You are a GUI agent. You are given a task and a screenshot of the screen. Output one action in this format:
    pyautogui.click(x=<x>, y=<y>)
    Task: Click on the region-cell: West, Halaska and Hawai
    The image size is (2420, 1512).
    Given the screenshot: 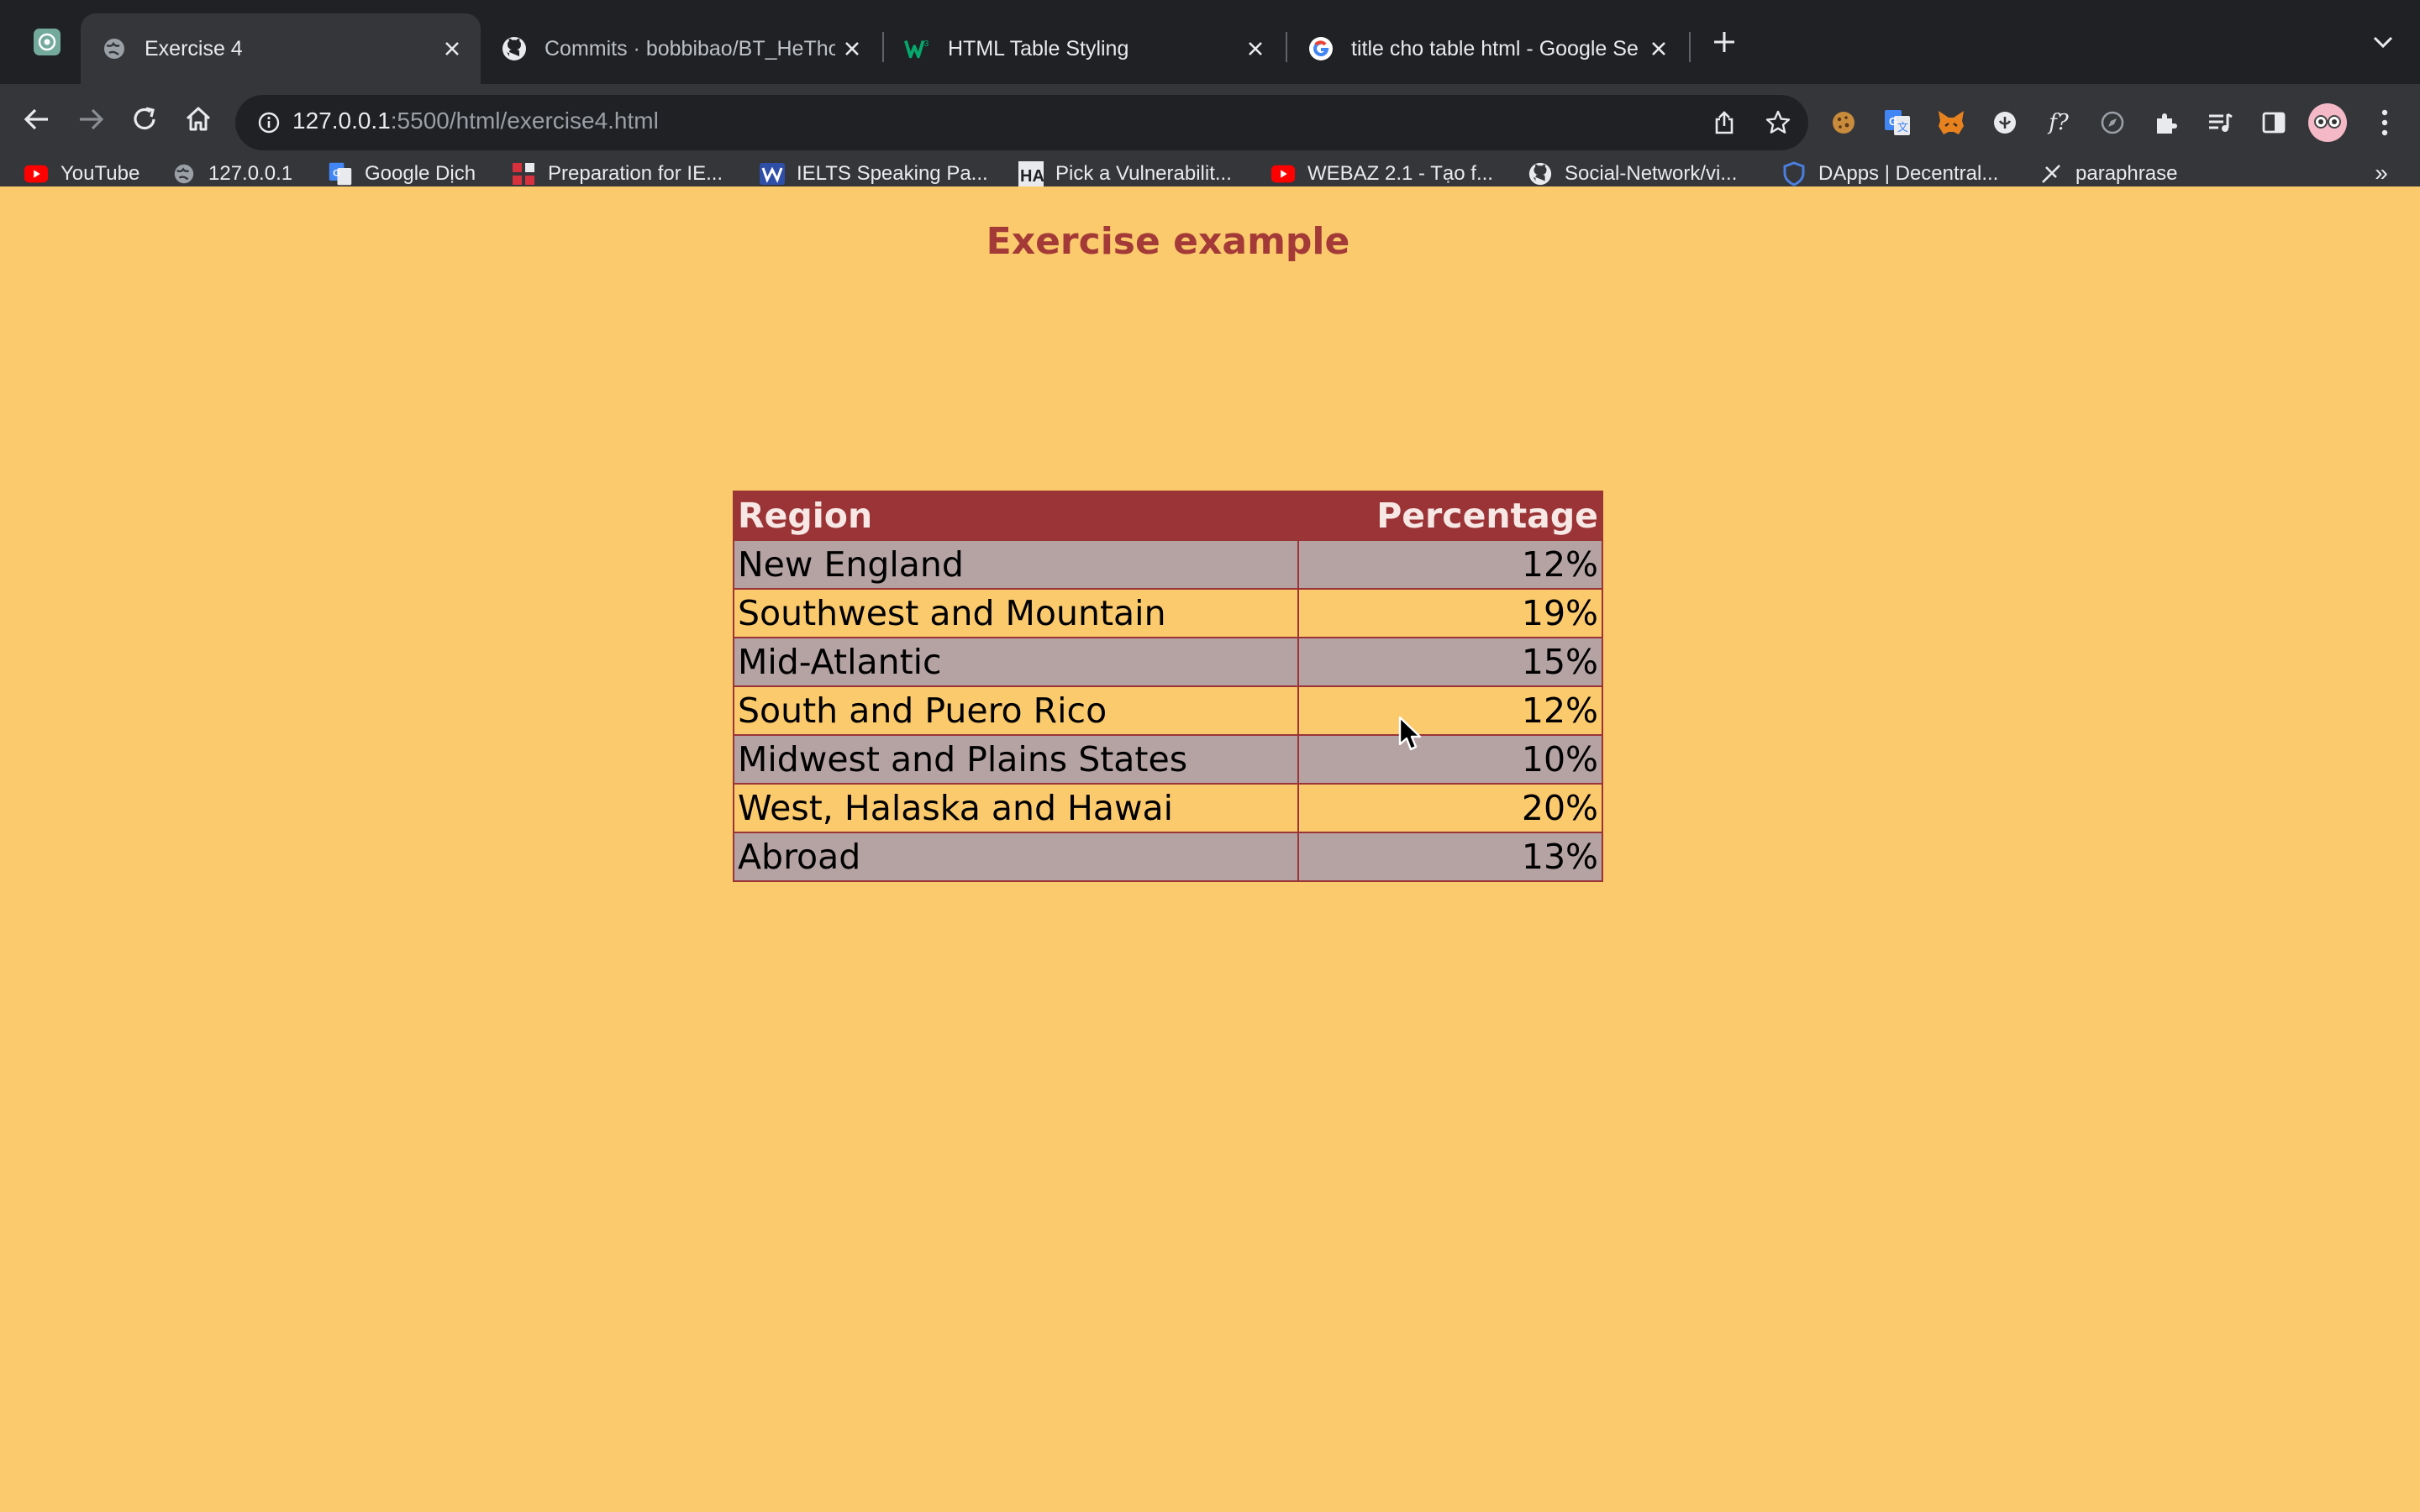 What is the action you would take?
    pyautogui.click(x=1016, y=808)
    